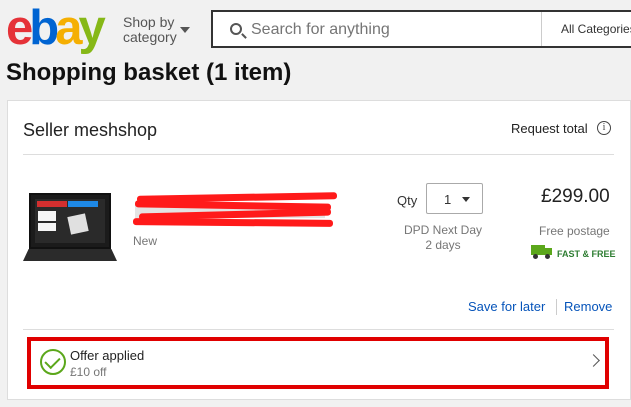  What do you see at coordinates (70, 221) in the screenshot?
I see `laptop-screen-image` at bounding box center [70, 221].